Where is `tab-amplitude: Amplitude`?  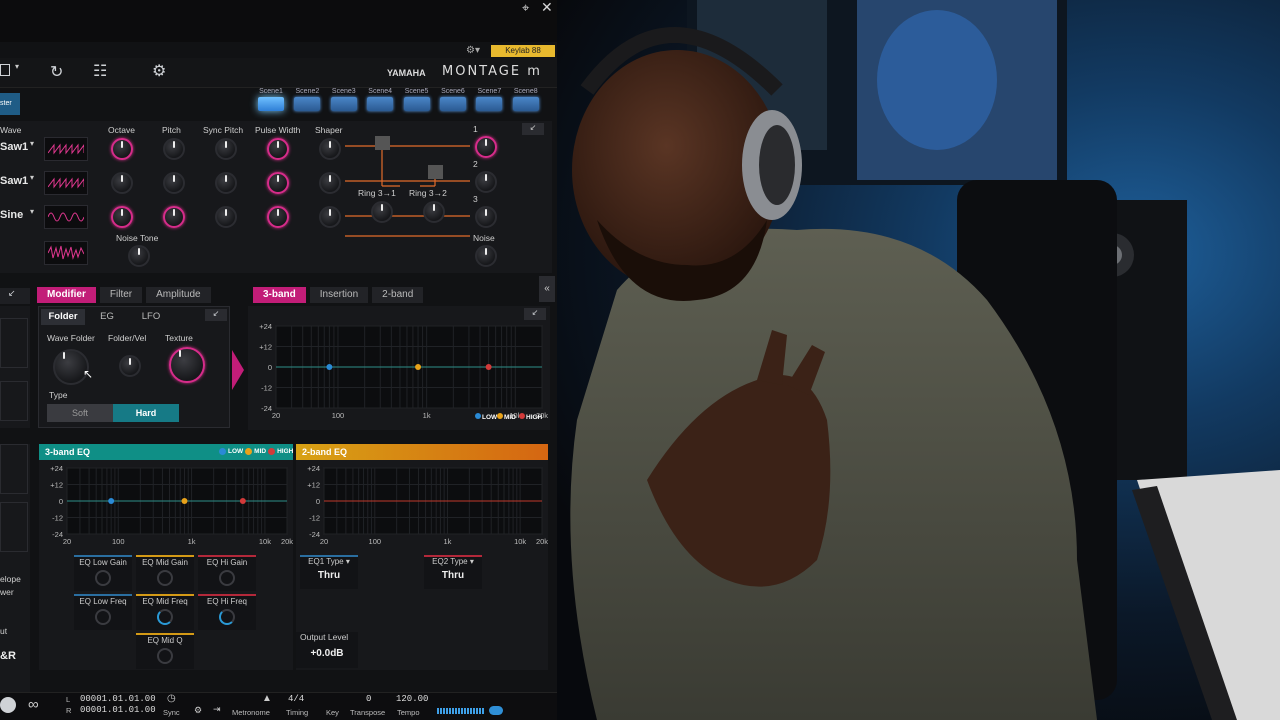 tab-amplitude: Amplitude is located at coordinates (178, 295).